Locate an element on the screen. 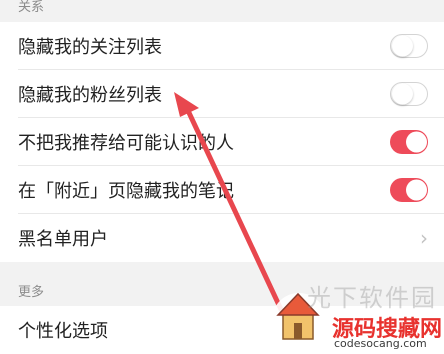 This screenshot has height=354, width=444. section-header-relations: 关系 is located at coordinates (31, 7).